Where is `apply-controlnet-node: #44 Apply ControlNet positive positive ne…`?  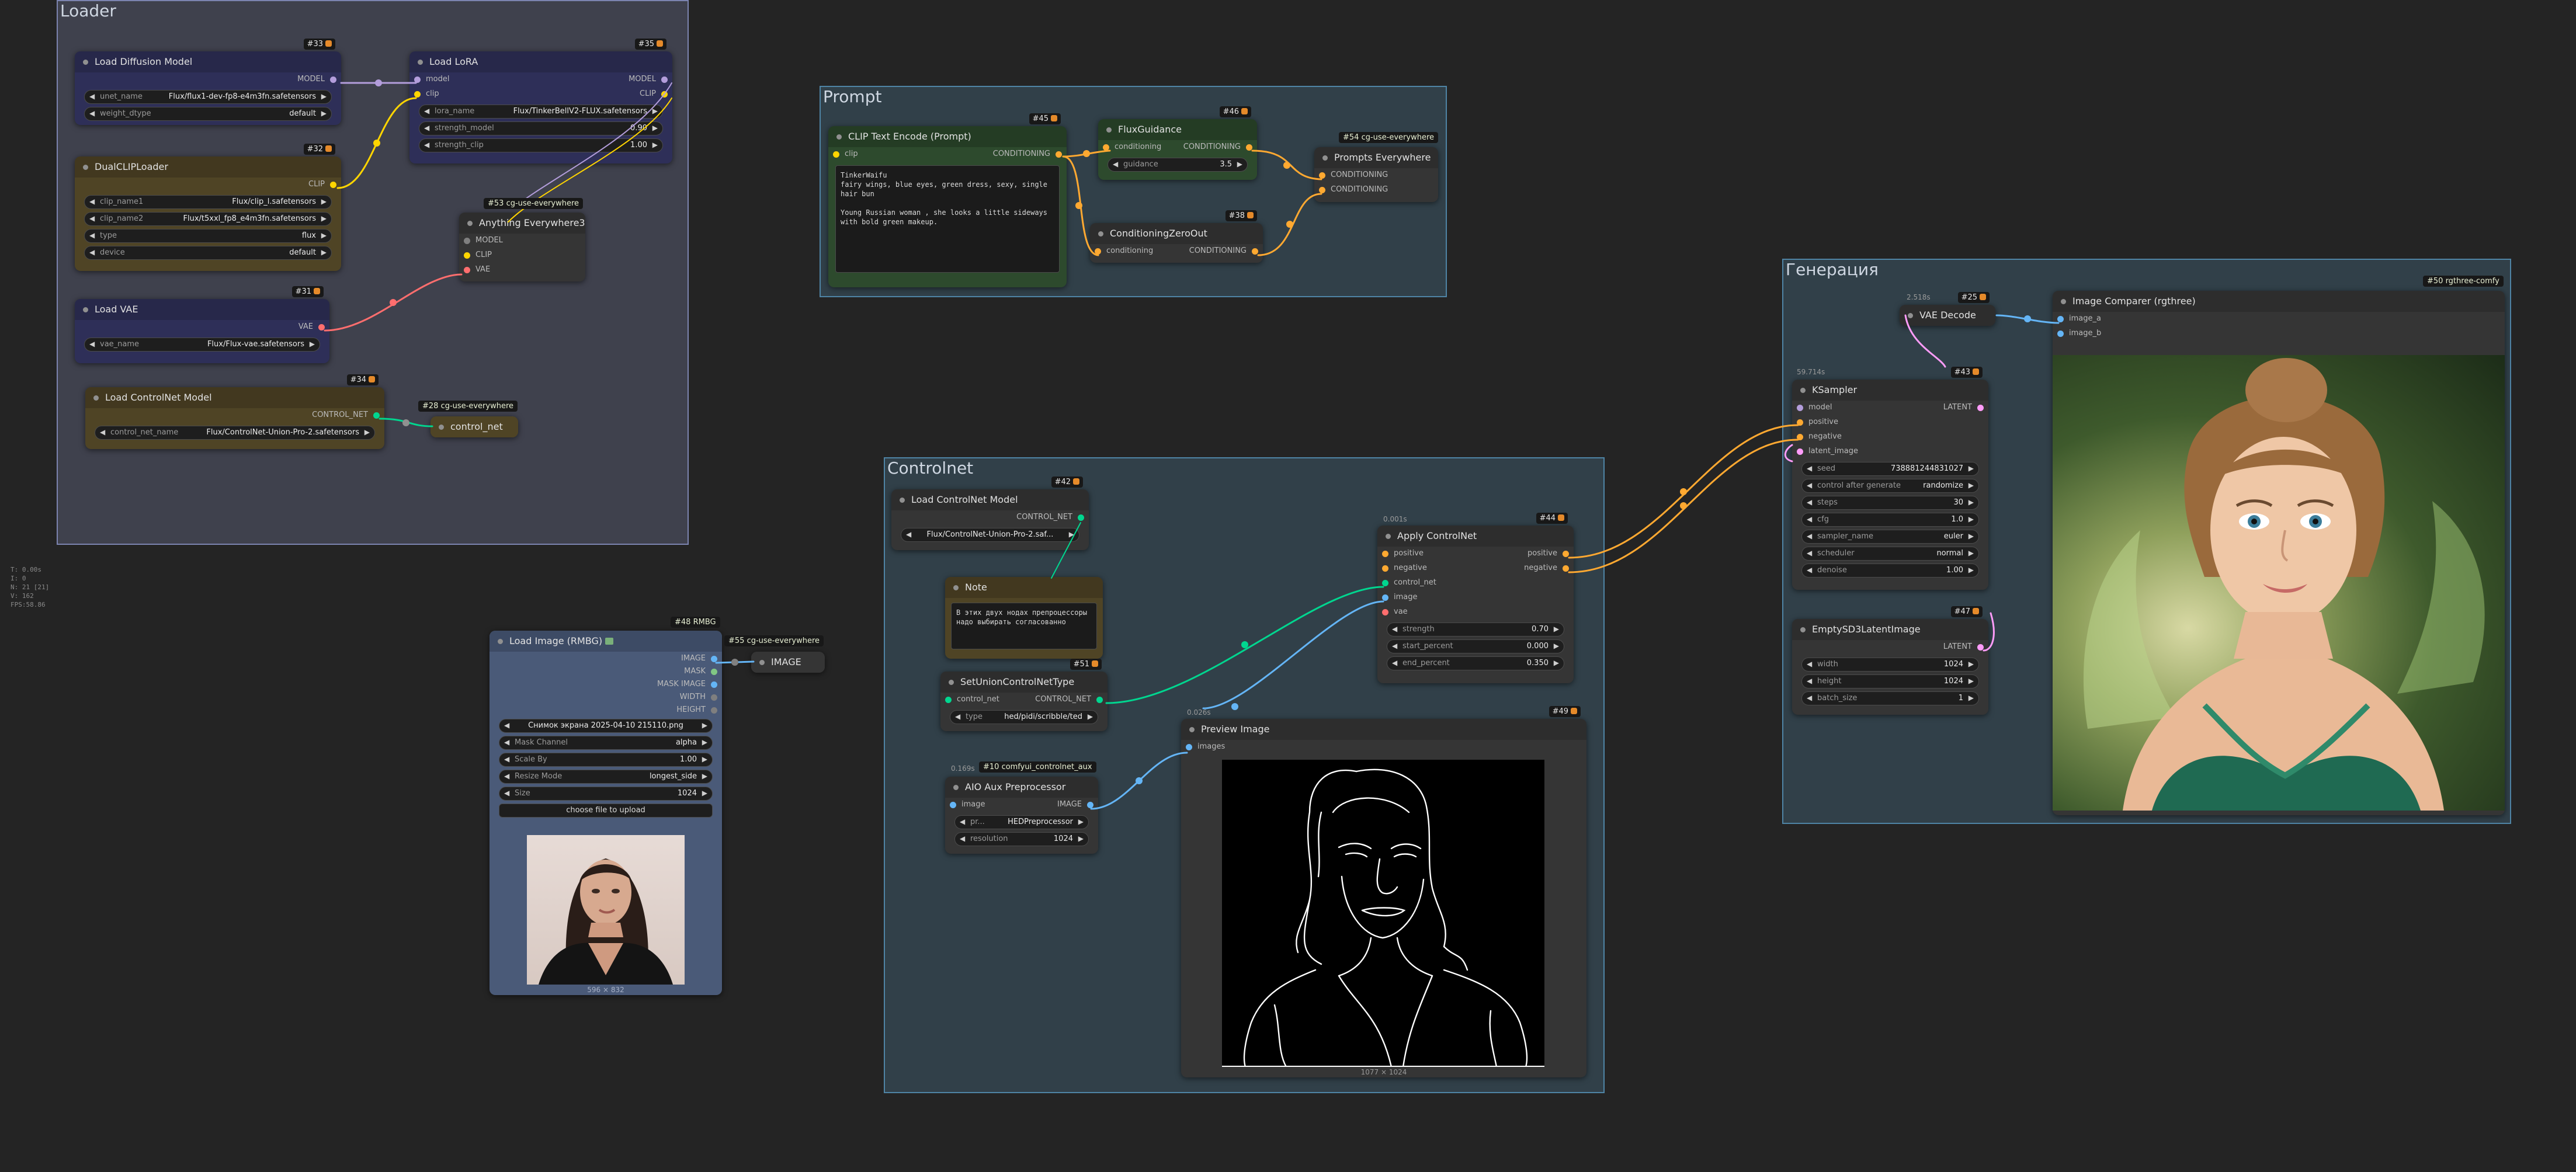
apply-controlnet-node: #44 Apply ControlNet positive positive ne… is located at coordinates (1475, 598).